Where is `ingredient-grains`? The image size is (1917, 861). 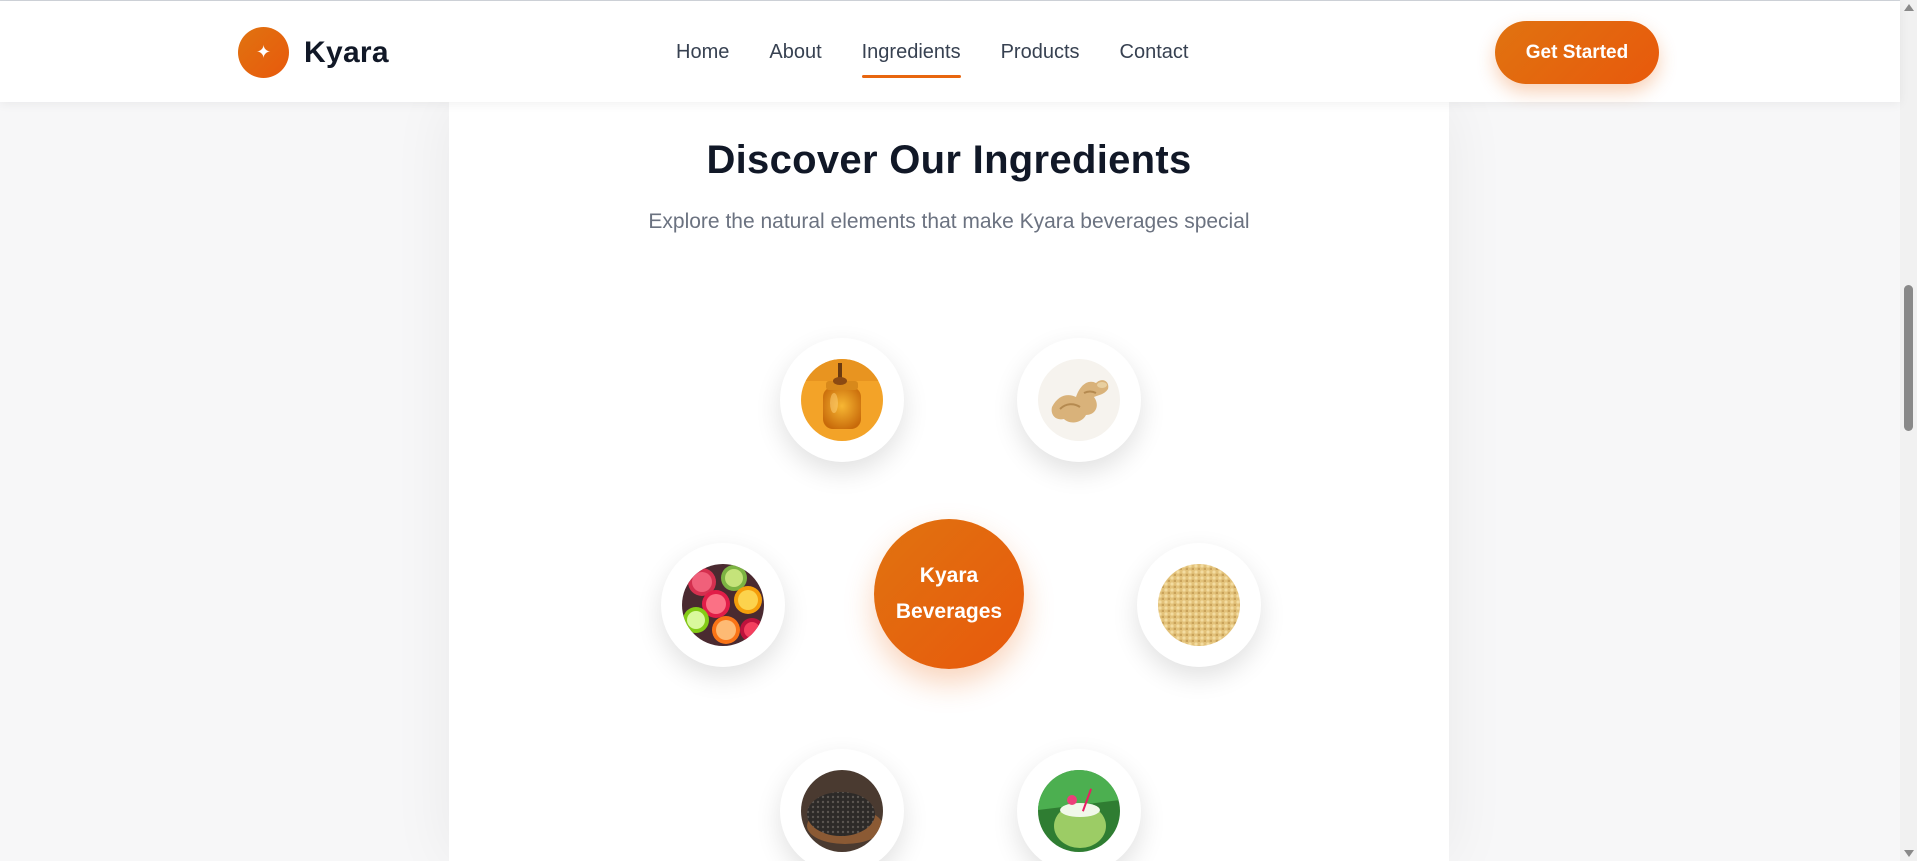 ingredient-grains is located at coordinates (1199, 605).